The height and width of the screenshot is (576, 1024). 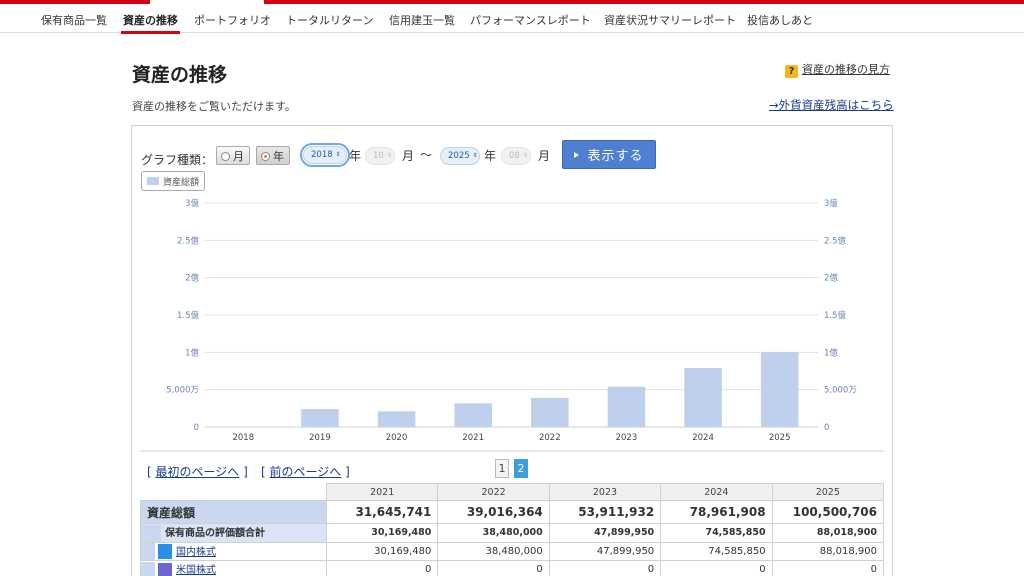 I want to click on bar-2023, so click(x=626, y=406).